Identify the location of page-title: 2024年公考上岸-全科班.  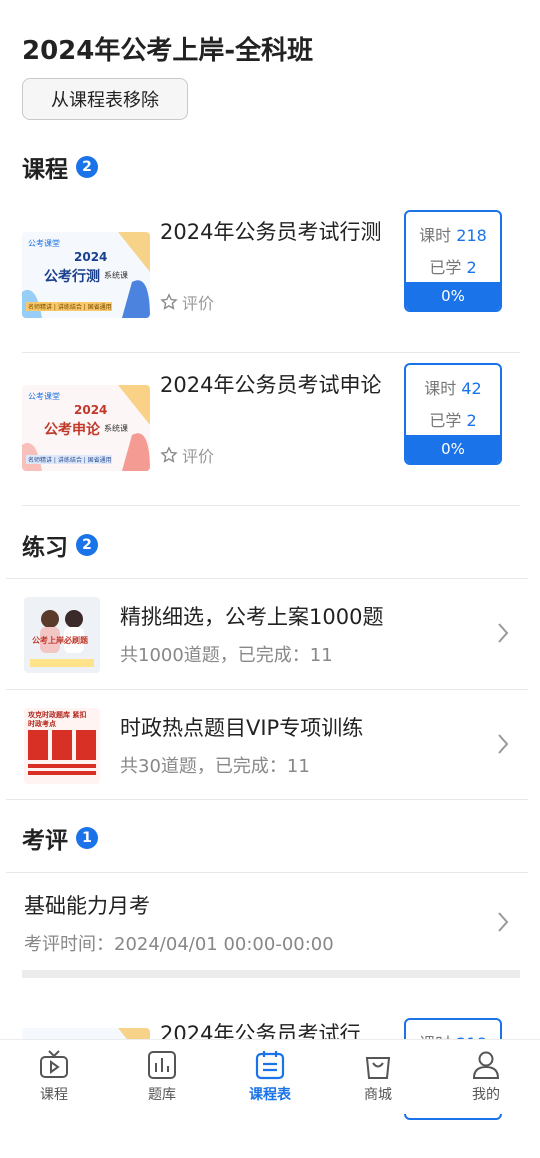
(168, 51).